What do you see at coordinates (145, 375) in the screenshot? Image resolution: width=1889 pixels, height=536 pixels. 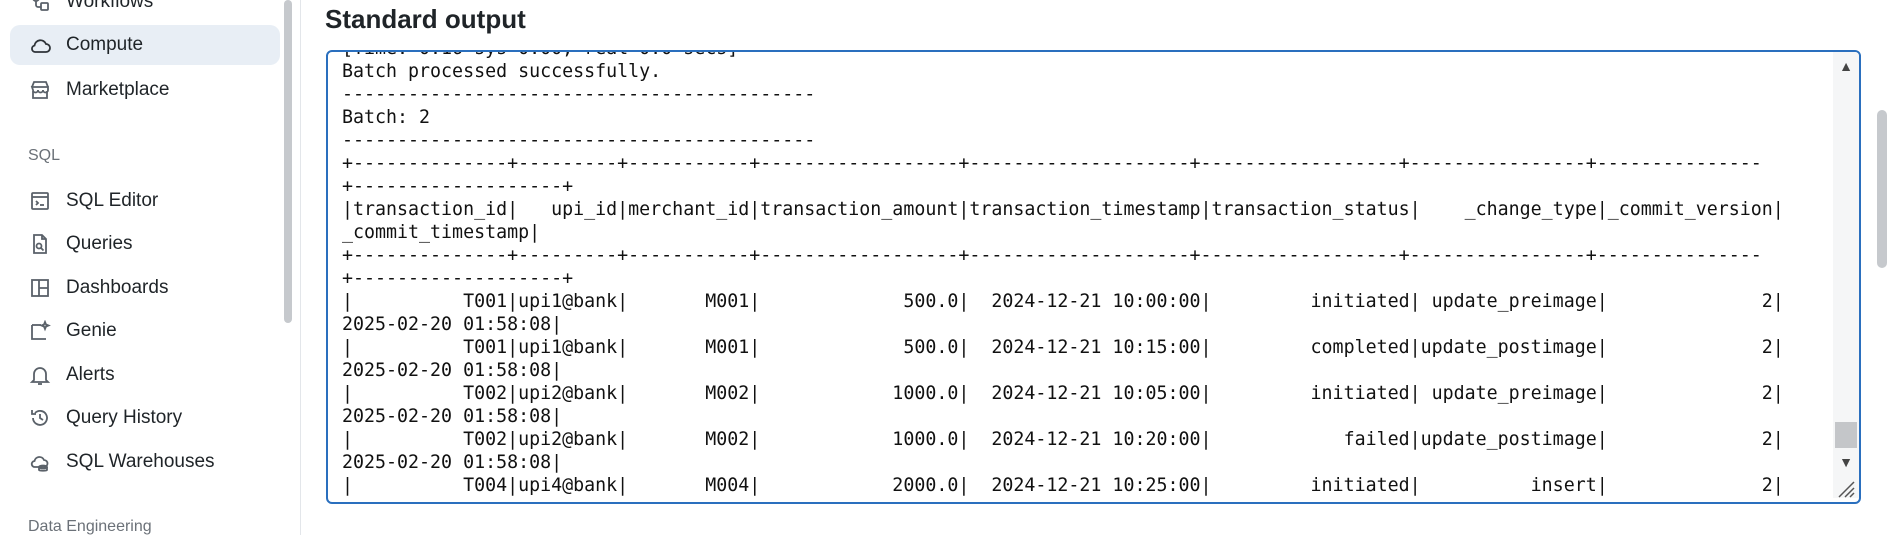 I see `sidebar-item-alerts: Alerts` at bounding box center [145, 375].